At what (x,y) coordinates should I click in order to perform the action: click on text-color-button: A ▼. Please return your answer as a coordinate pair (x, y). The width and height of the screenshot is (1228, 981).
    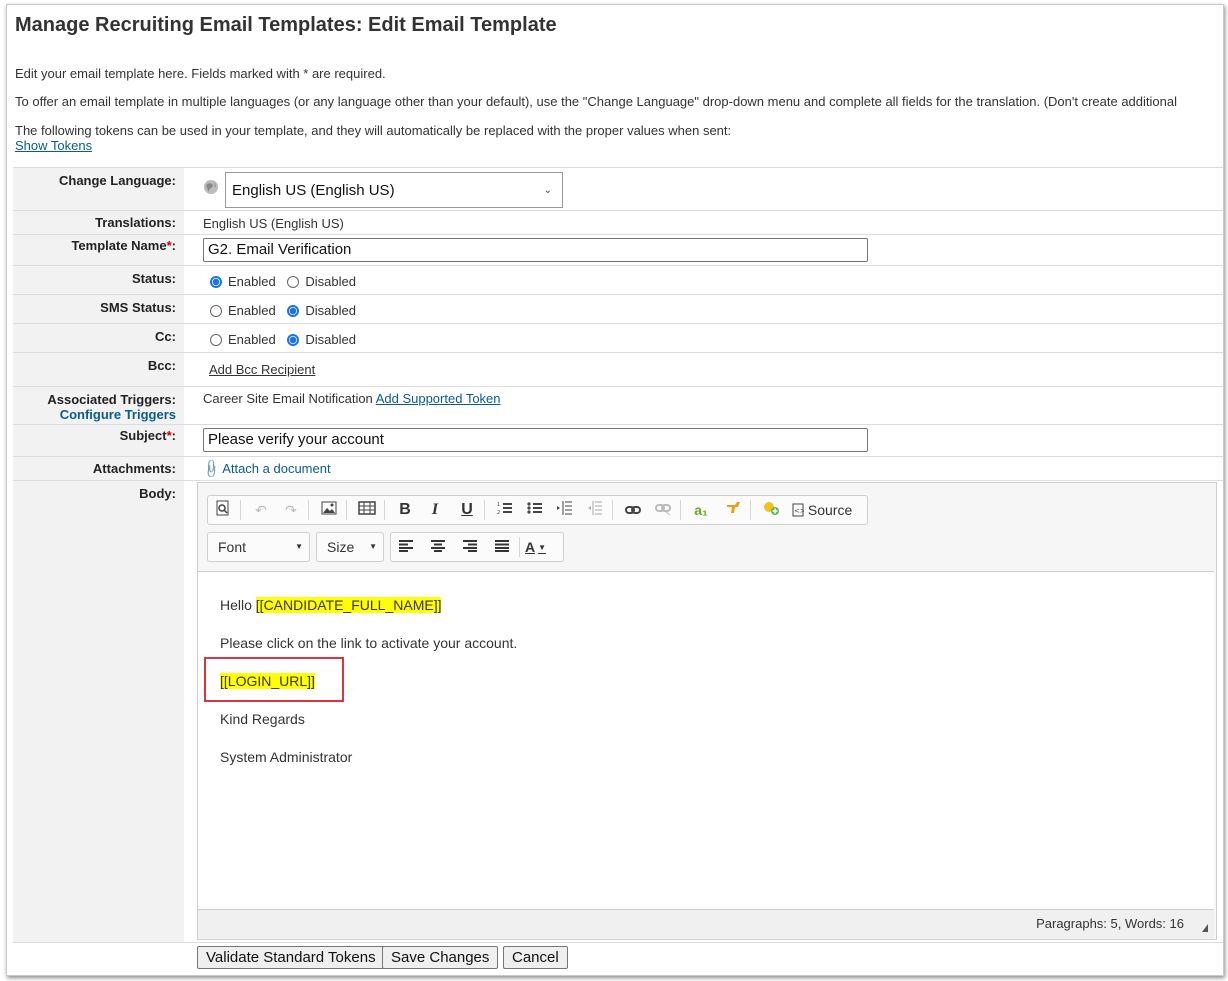
    Looking at the image, I should click on (542, 547).